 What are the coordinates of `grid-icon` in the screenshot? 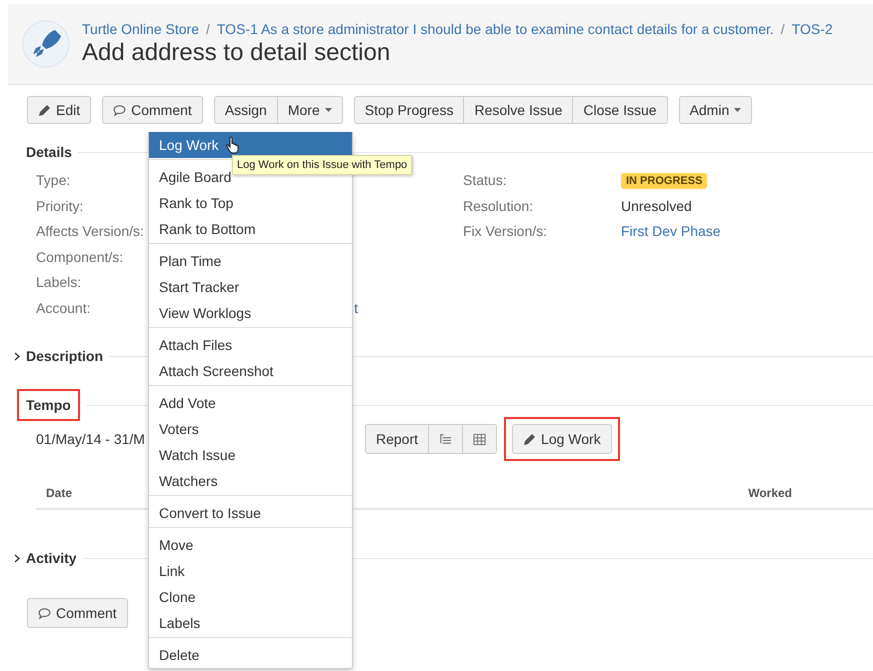 It's located at (479, 439).